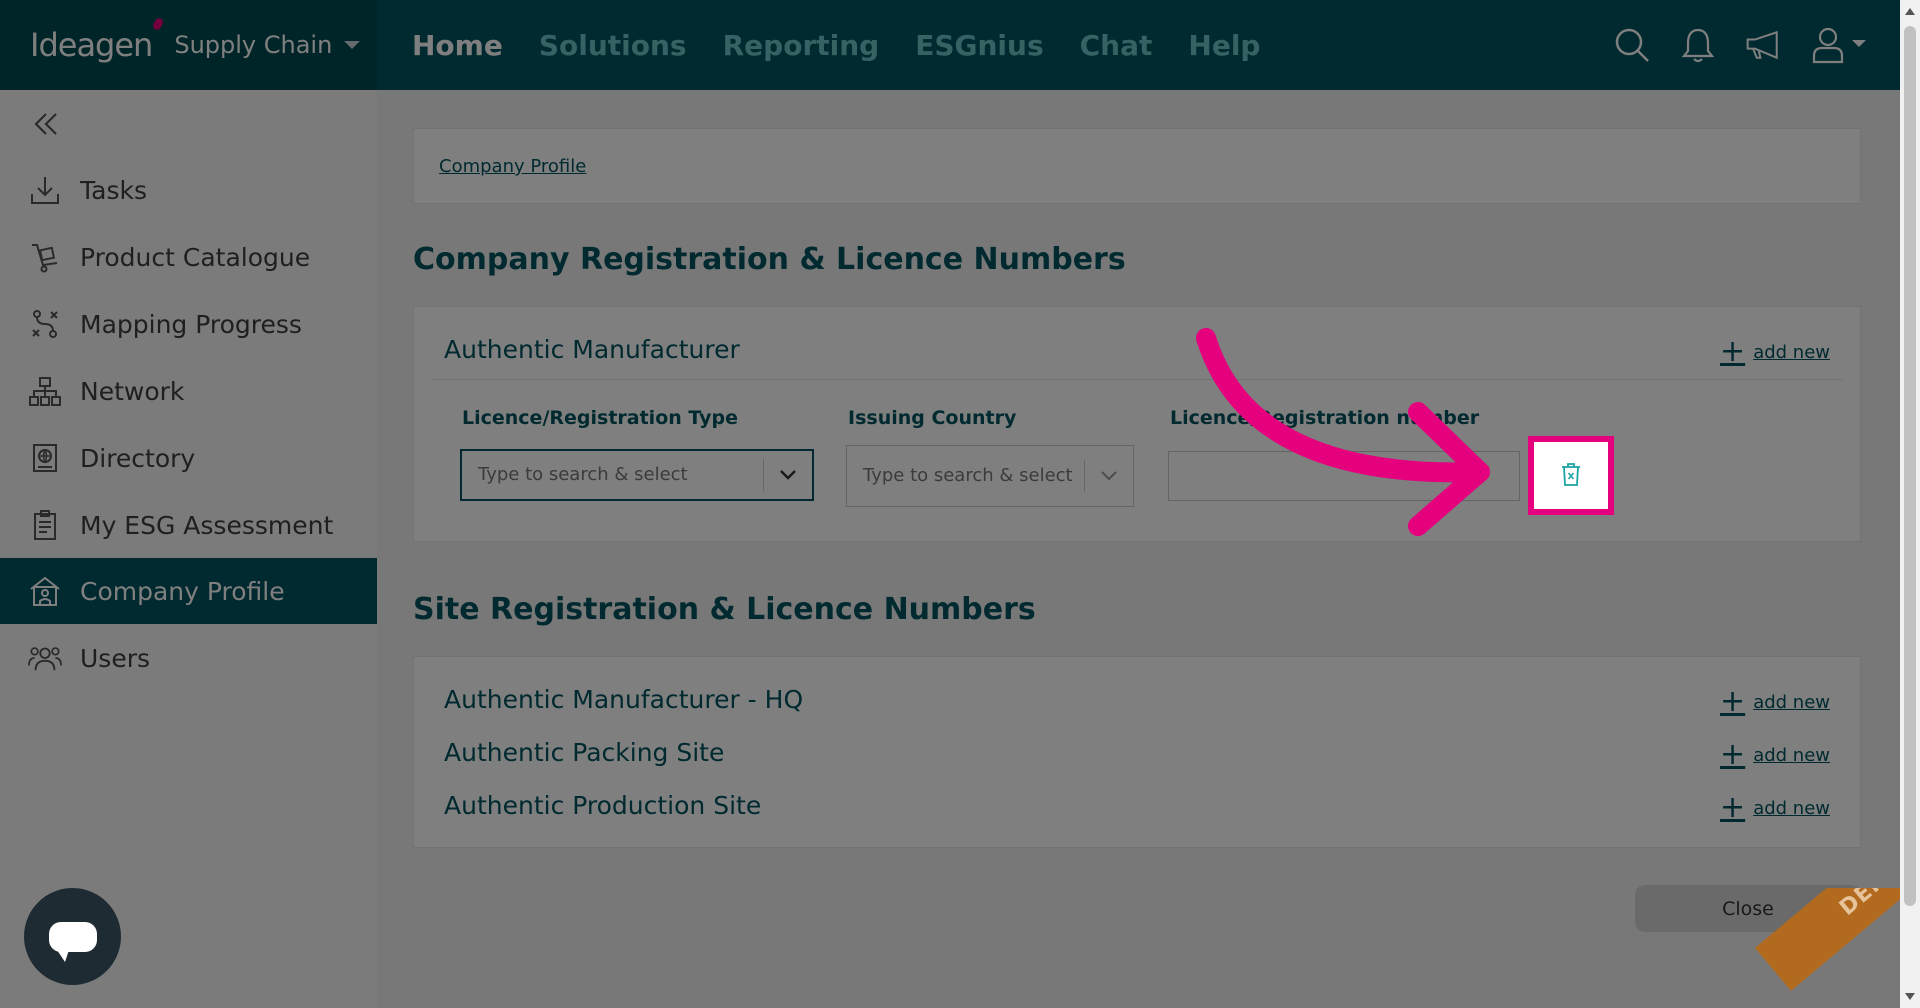  Describe the element at coordinates (512, 166) in the screenshot. I see `breadcrumb-company-profile: Company Profile` at that location.